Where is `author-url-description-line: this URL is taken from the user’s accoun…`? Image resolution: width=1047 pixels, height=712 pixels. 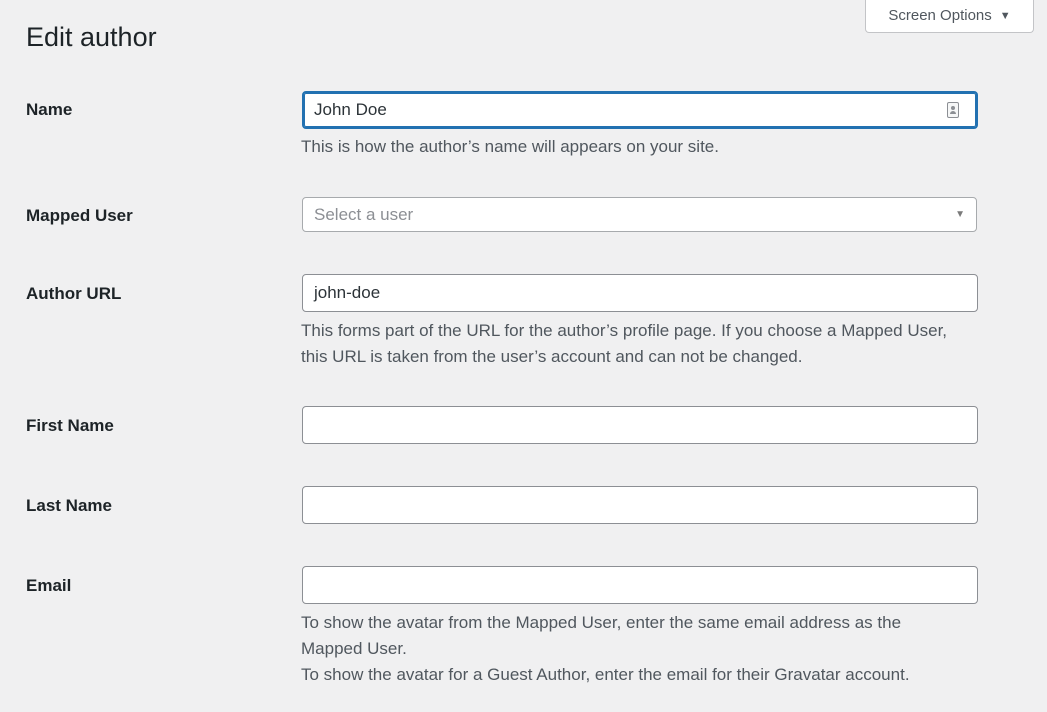
author-url-description-line: this URL is taken from the user’s accoun… is located at coordinates (552, 356).